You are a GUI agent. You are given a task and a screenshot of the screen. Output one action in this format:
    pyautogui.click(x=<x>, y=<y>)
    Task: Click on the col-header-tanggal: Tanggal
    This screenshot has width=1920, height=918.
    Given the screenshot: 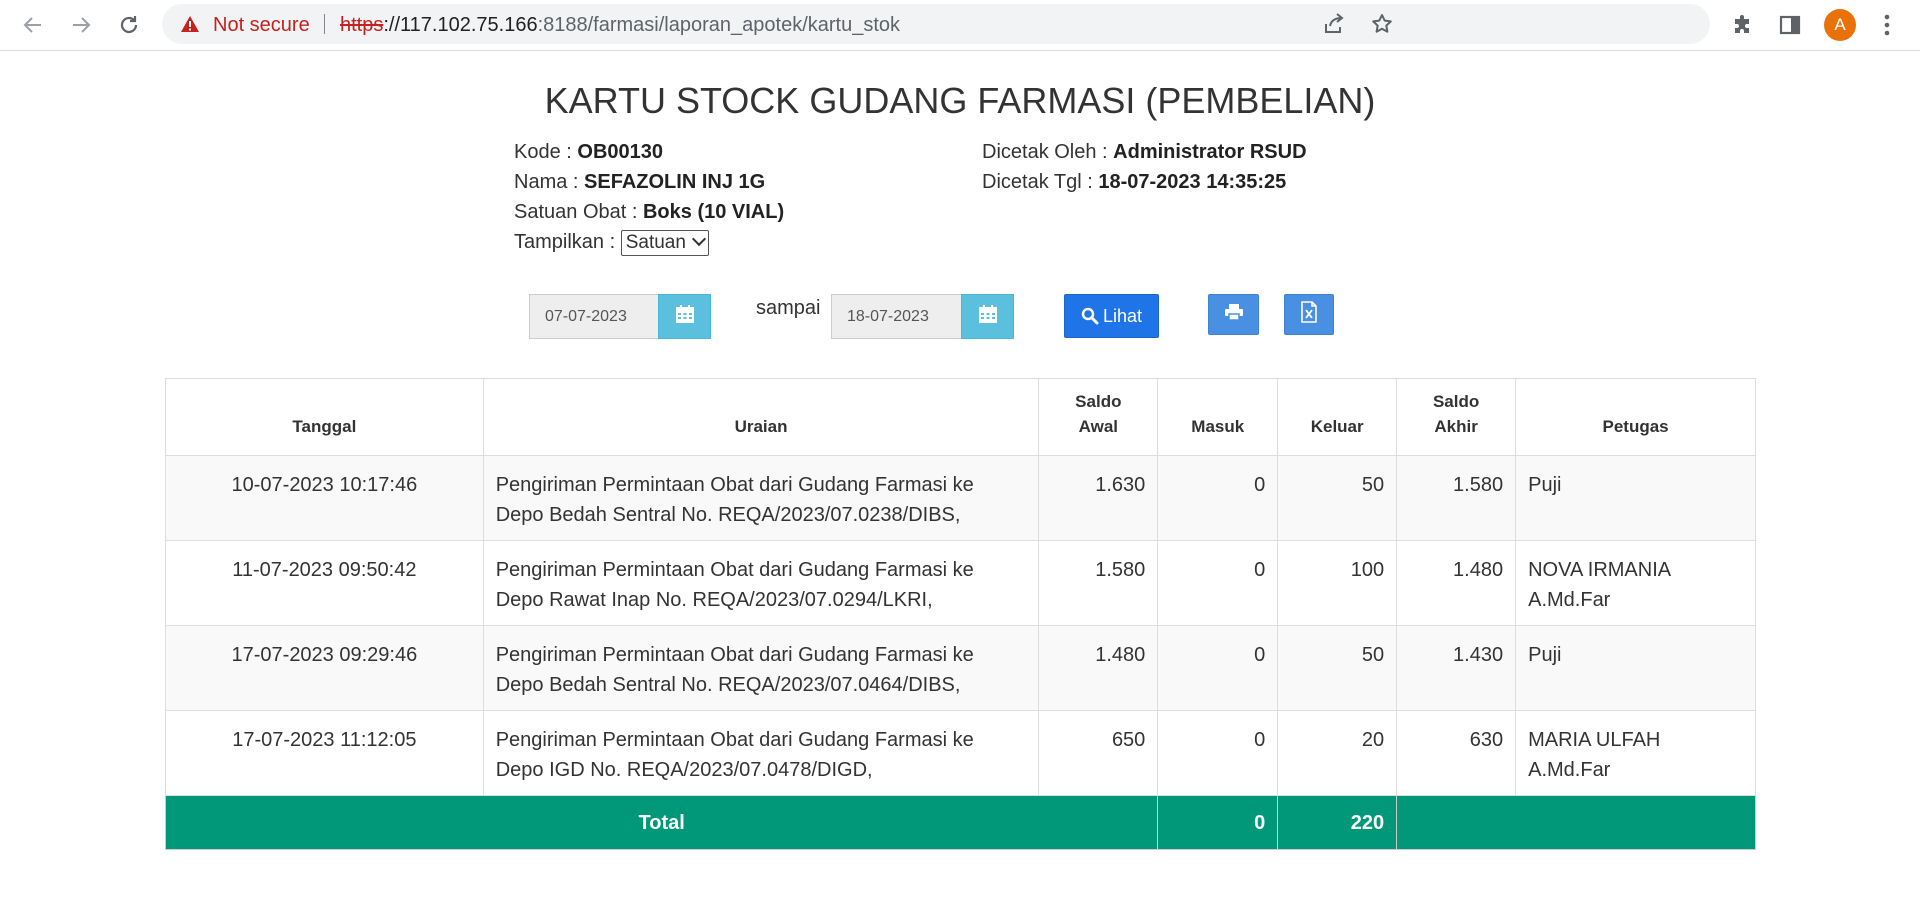 What is the action you would take?
    pyautogui.click(x=324, y=417)
    